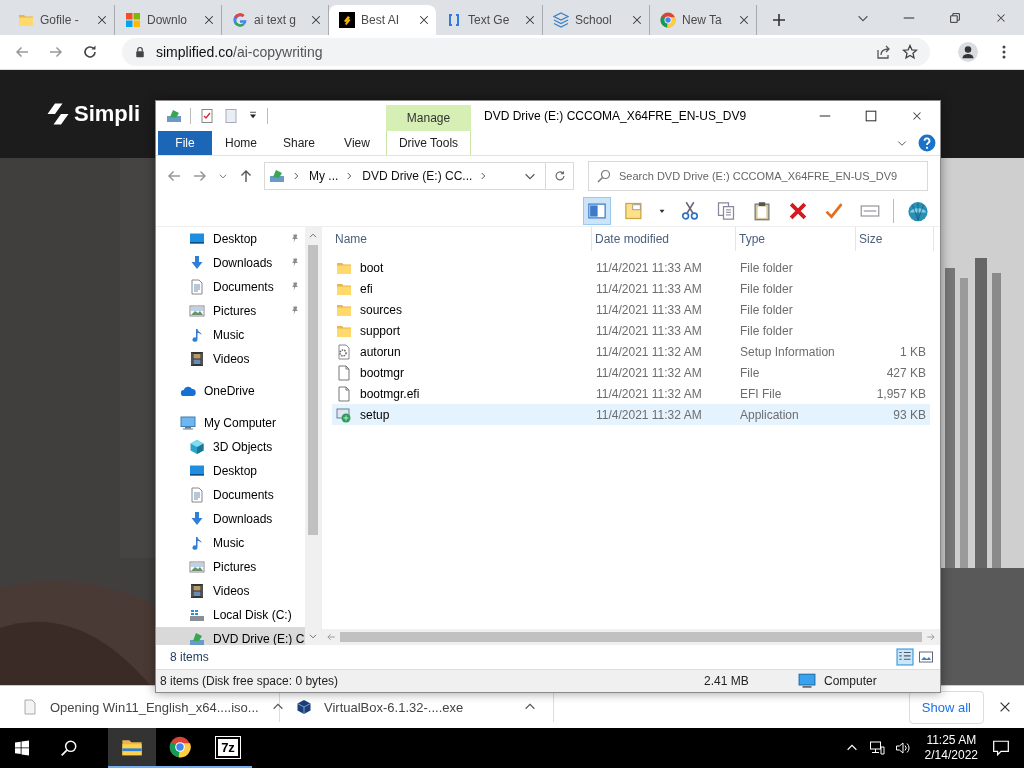 This screenshot has width=1024, height=768. What do you see at coordinates (382, 20) in the screenshot?
I see `browser-tab: Best AI` at bounding box center [382, 20].